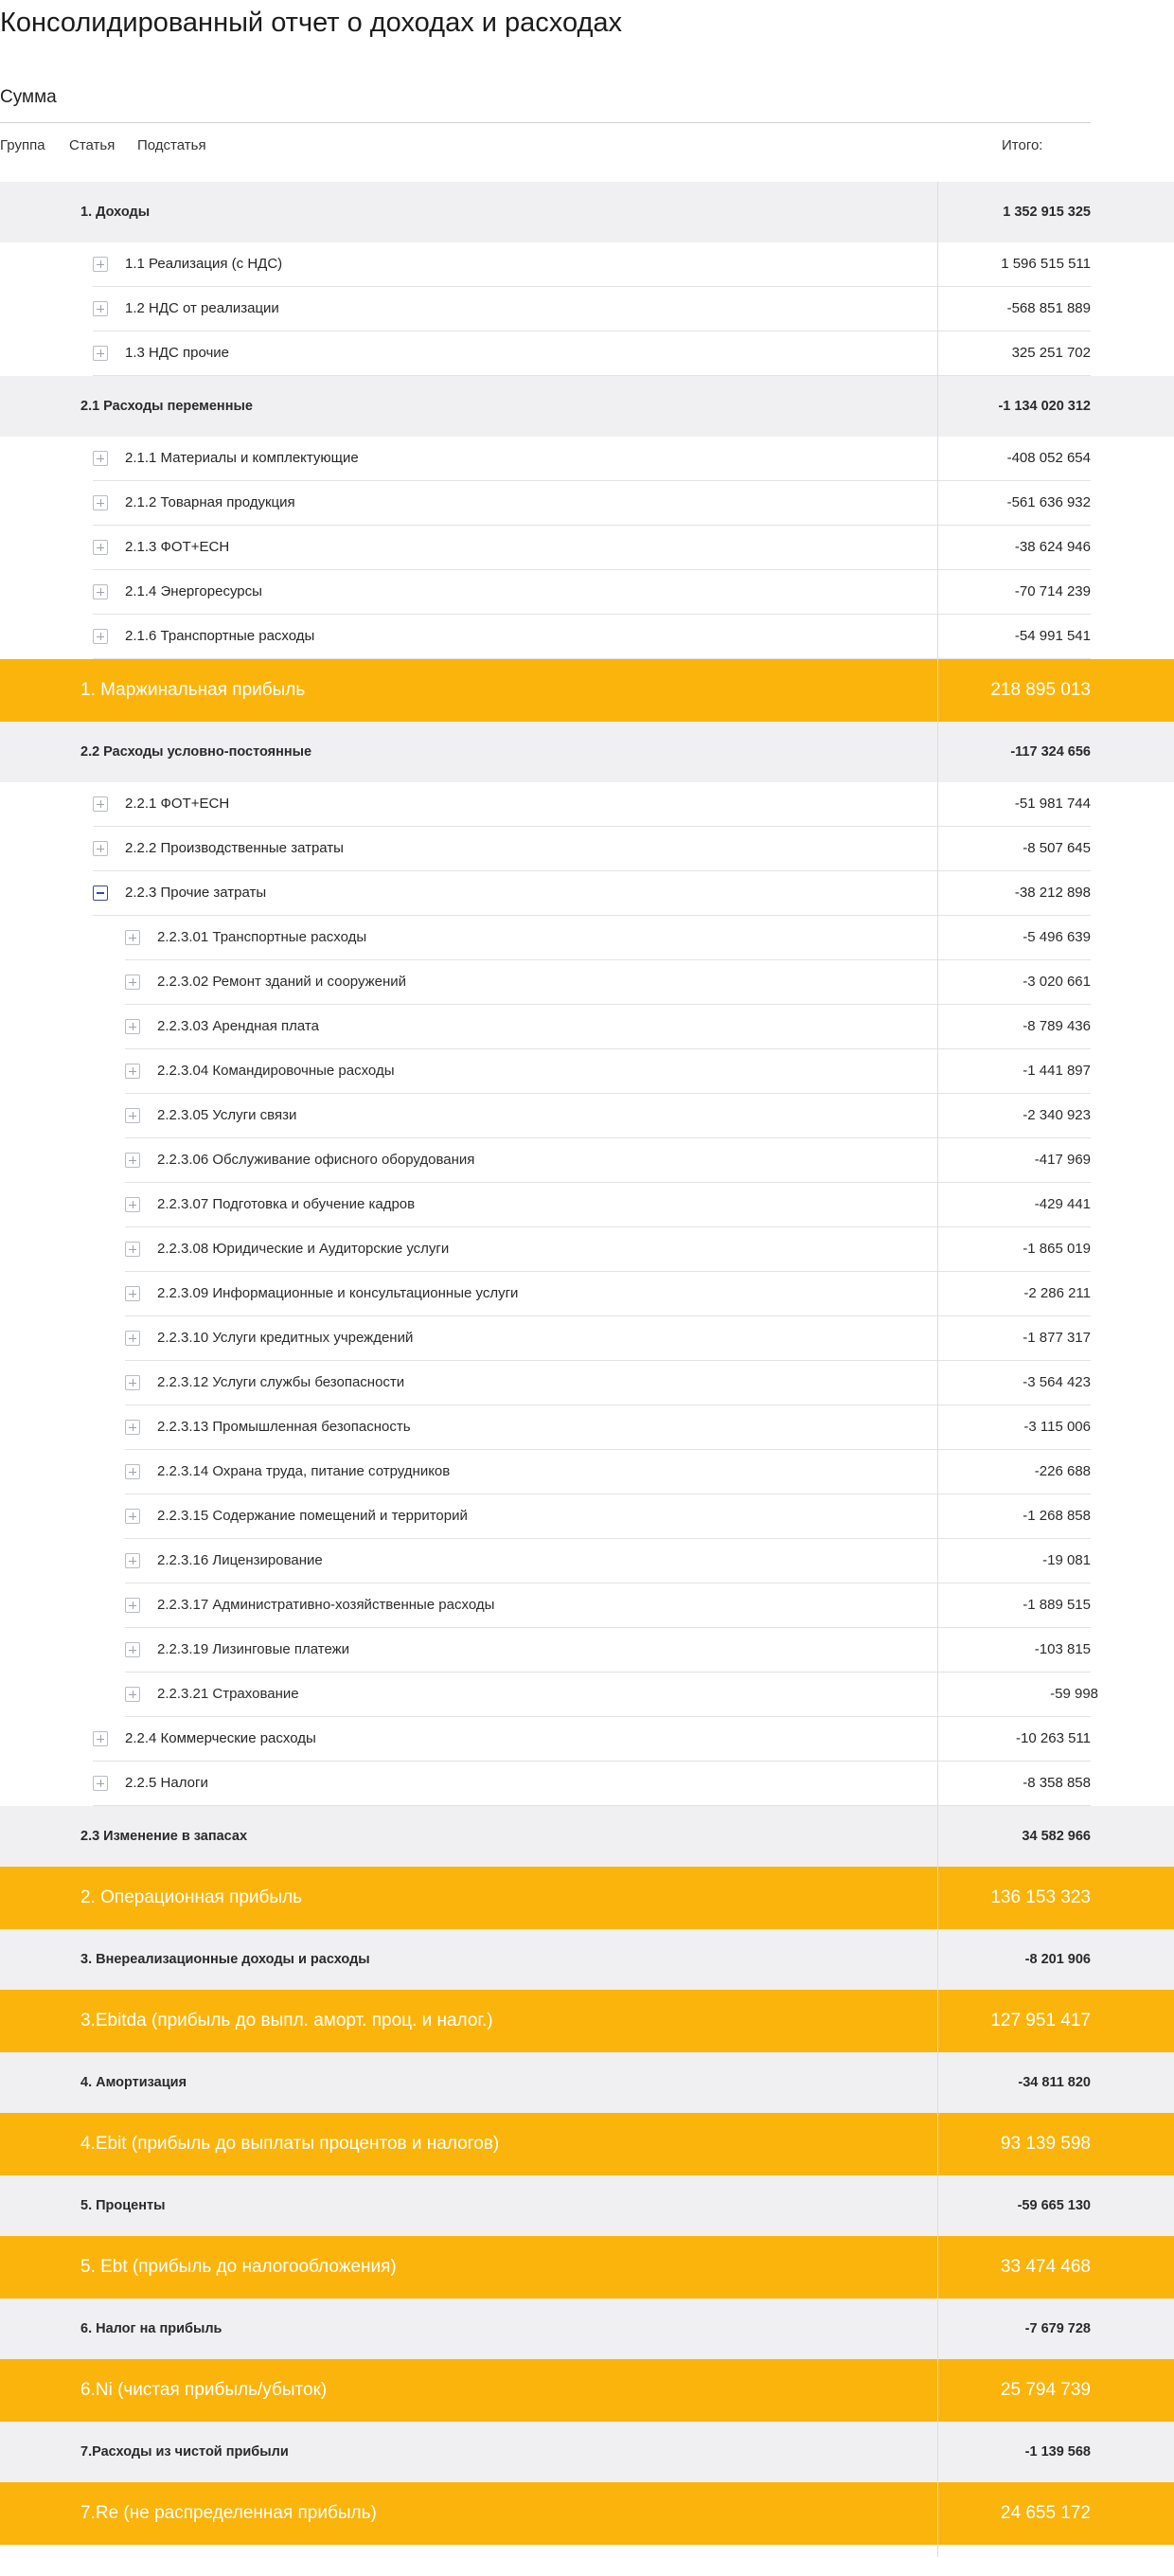 The image size is (1174, 2576). Describe the element at coordinates (587, 1739) in the screenshot. I see `article-row: 2.2.4 Коммерческие расходы -10 263 511` at that location.